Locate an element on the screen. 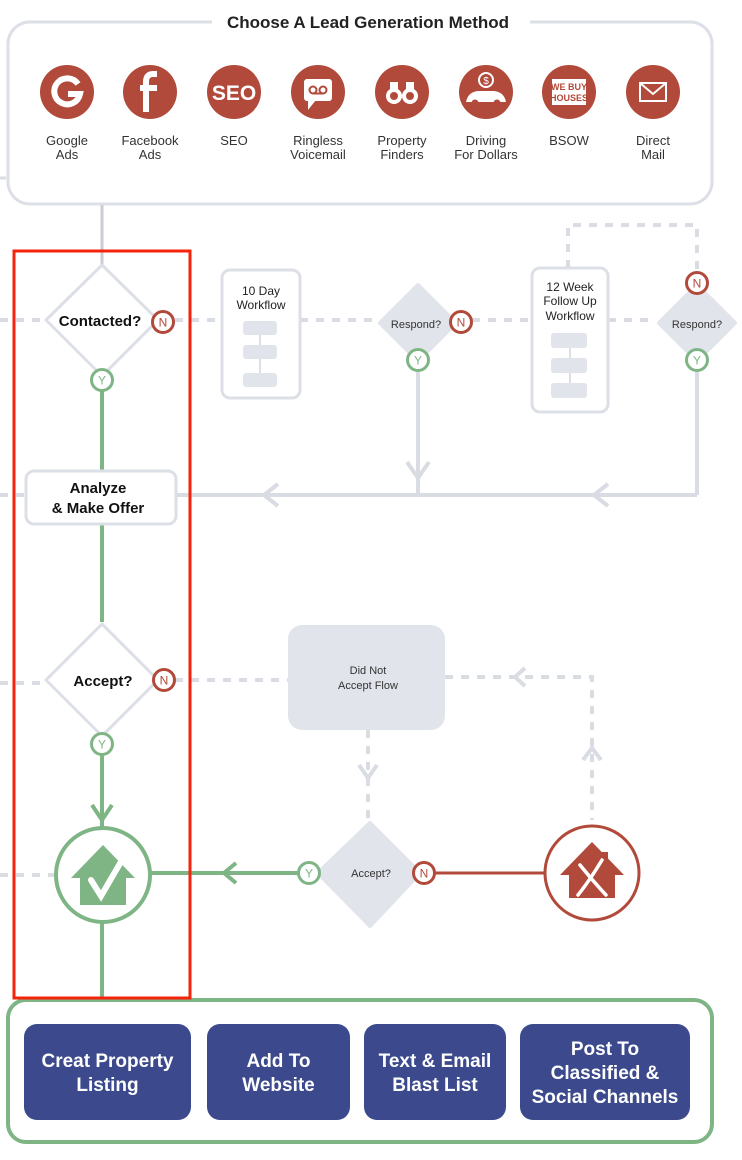 The height and width of the screenshot is (1160, 742). google-icon is located at coordinates (67, 92).